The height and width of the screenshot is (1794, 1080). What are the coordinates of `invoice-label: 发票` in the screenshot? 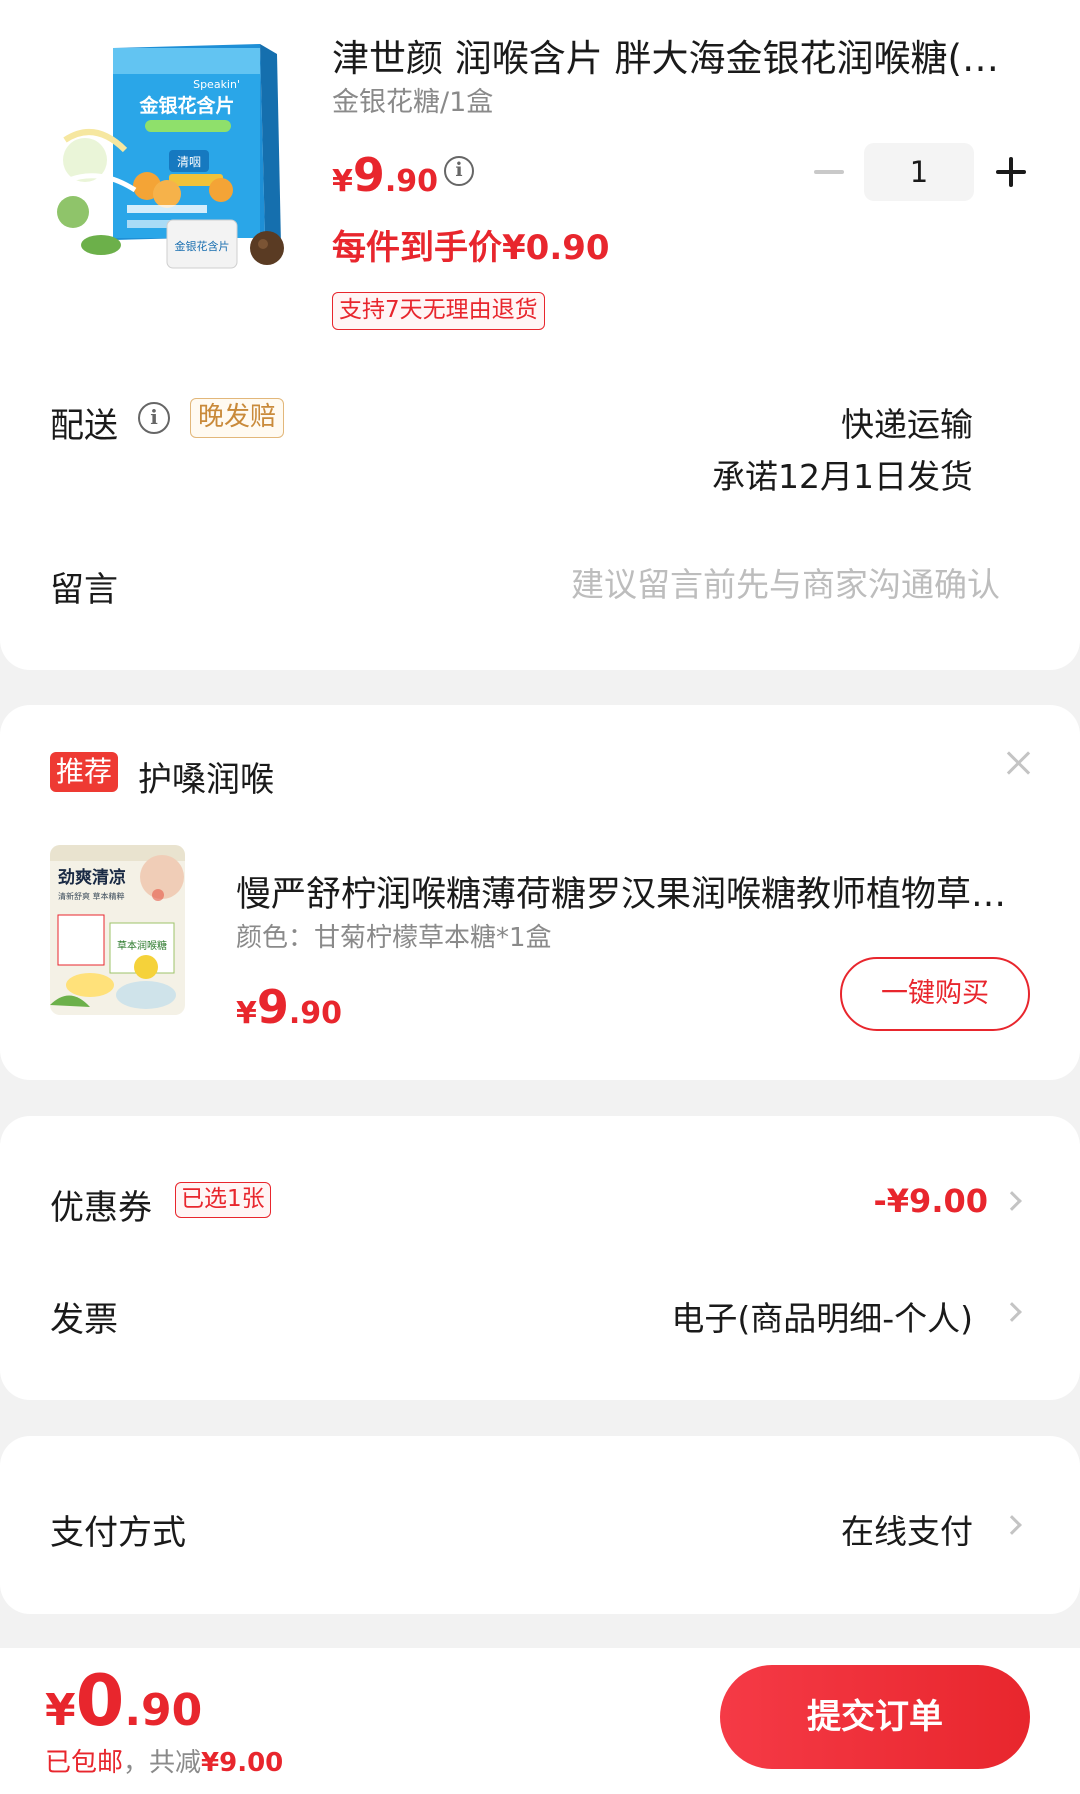 It's located at (84, 1316).